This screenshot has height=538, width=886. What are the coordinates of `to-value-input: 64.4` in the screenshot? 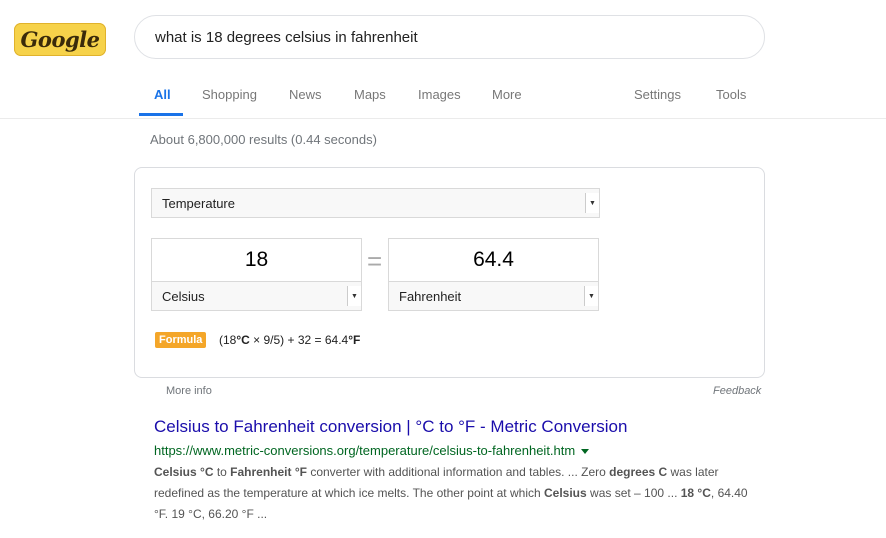 It's located at (493, 260).